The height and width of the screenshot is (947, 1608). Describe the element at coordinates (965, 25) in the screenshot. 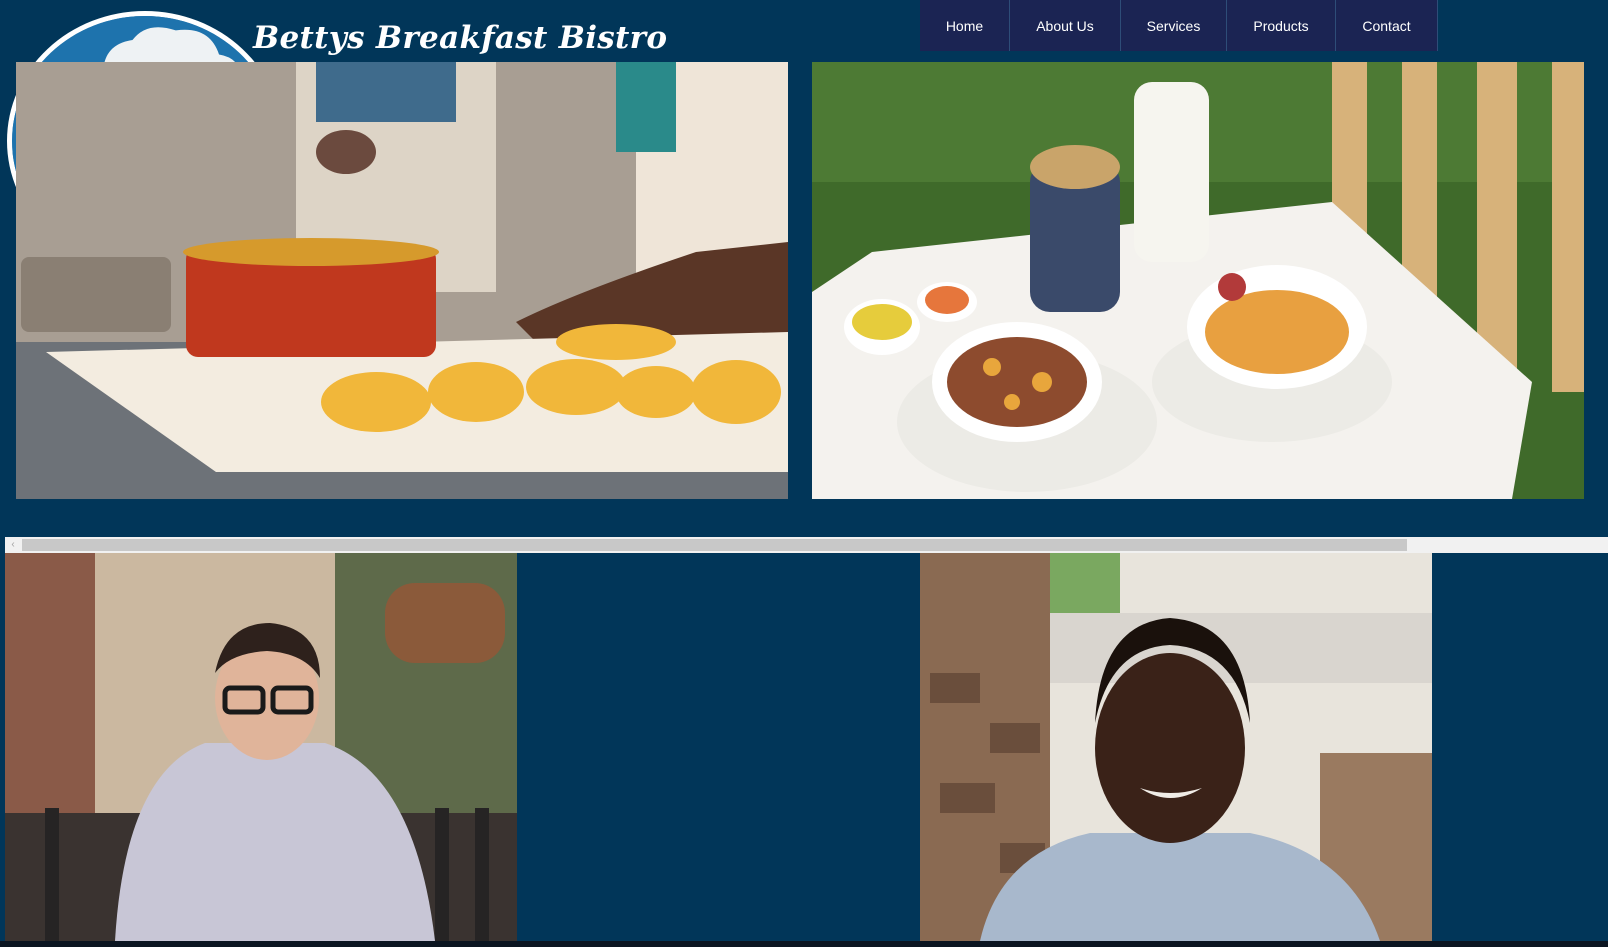

I see `nav-home: Home` at that location.